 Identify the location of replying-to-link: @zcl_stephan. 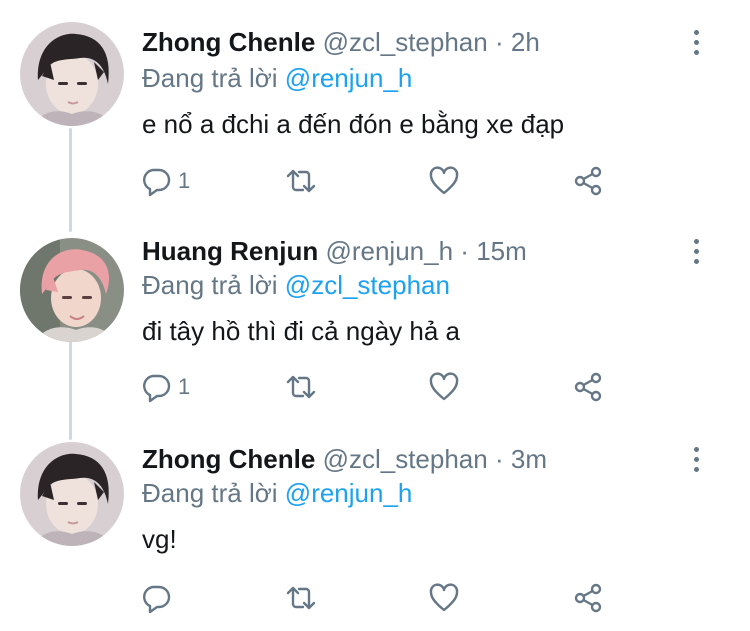
(367, 285).